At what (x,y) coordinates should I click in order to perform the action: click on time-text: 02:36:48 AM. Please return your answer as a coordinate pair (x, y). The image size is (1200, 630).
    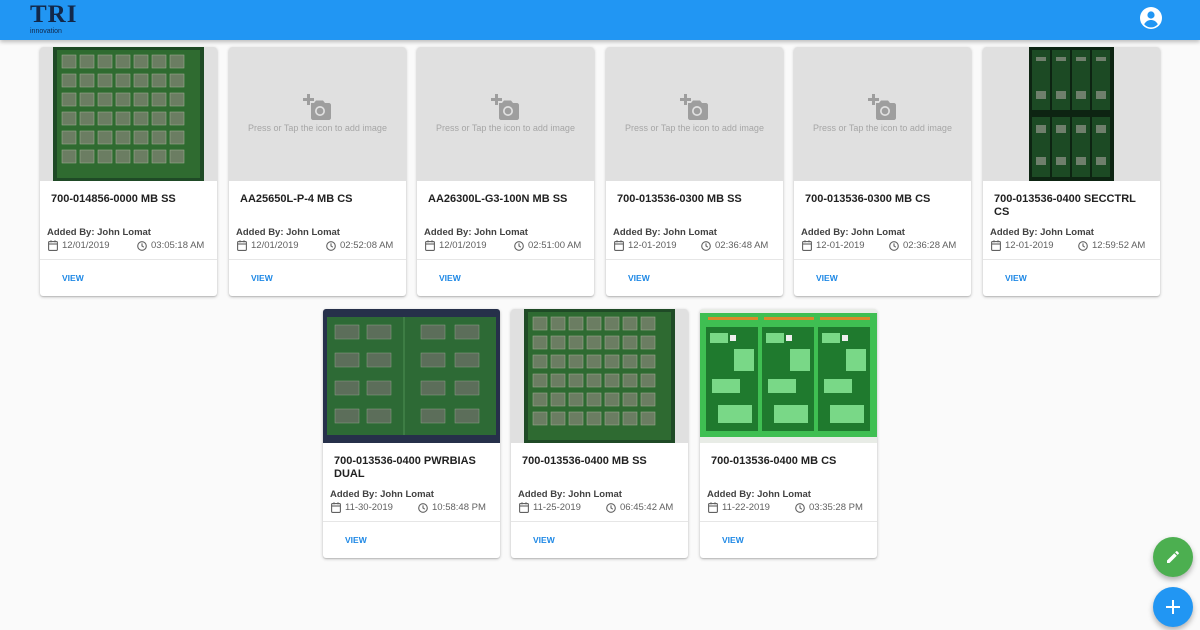
    Looking at the image, I should click on (742, 245).